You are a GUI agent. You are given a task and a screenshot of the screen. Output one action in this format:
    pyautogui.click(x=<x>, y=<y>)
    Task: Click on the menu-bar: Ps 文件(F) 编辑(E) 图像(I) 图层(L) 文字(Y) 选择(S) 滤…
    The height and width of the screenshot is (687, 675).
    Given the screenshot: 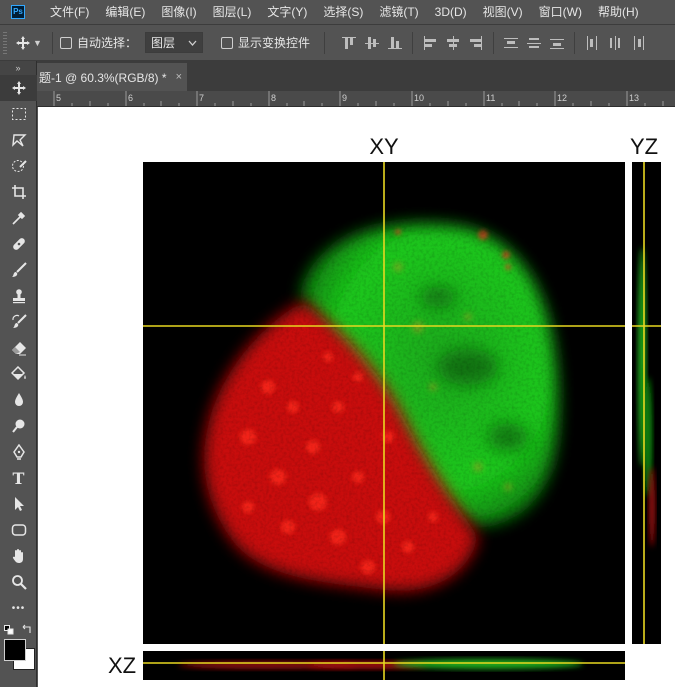 What is the action you would take?
    pyautogui.click(x=337, y=12)
    